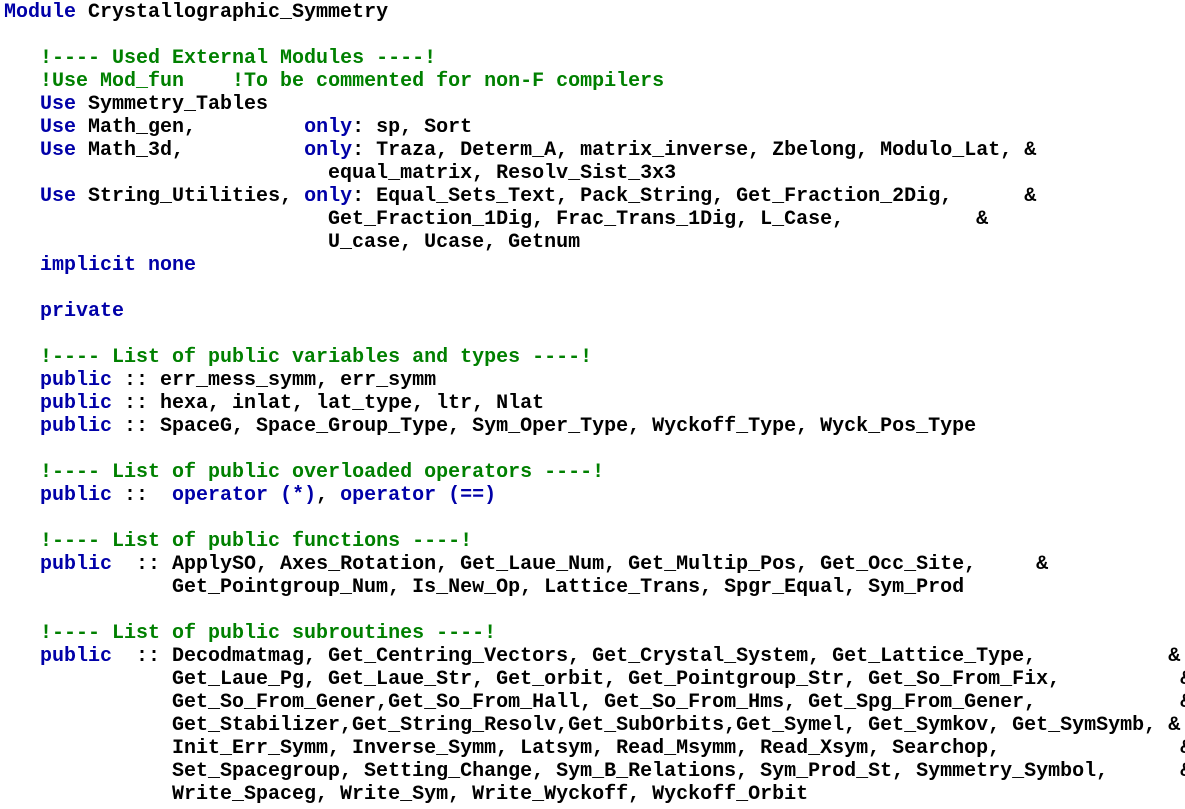 The height and width of the screenshot is (809, 1185). What do you see at coordinates (244, 495) in the screenshot?
I see `keyword-token: operator (*)` at bounding box center [244, 495].